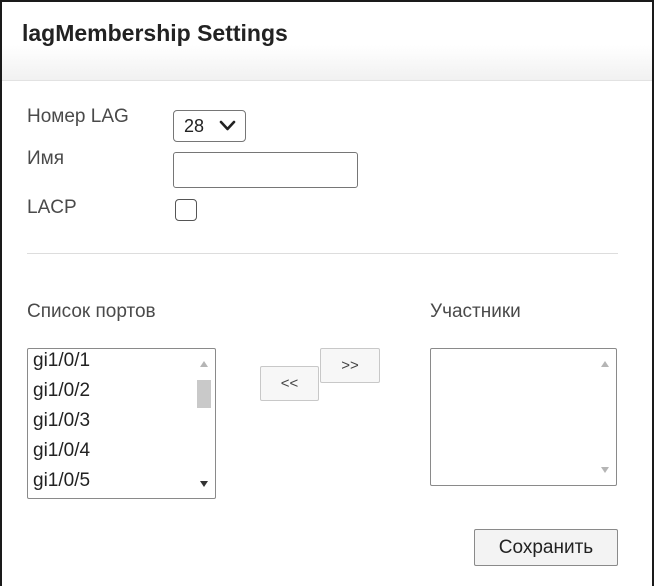  I want to click on panel-header: lagMembership Settings, so click(327, 41).